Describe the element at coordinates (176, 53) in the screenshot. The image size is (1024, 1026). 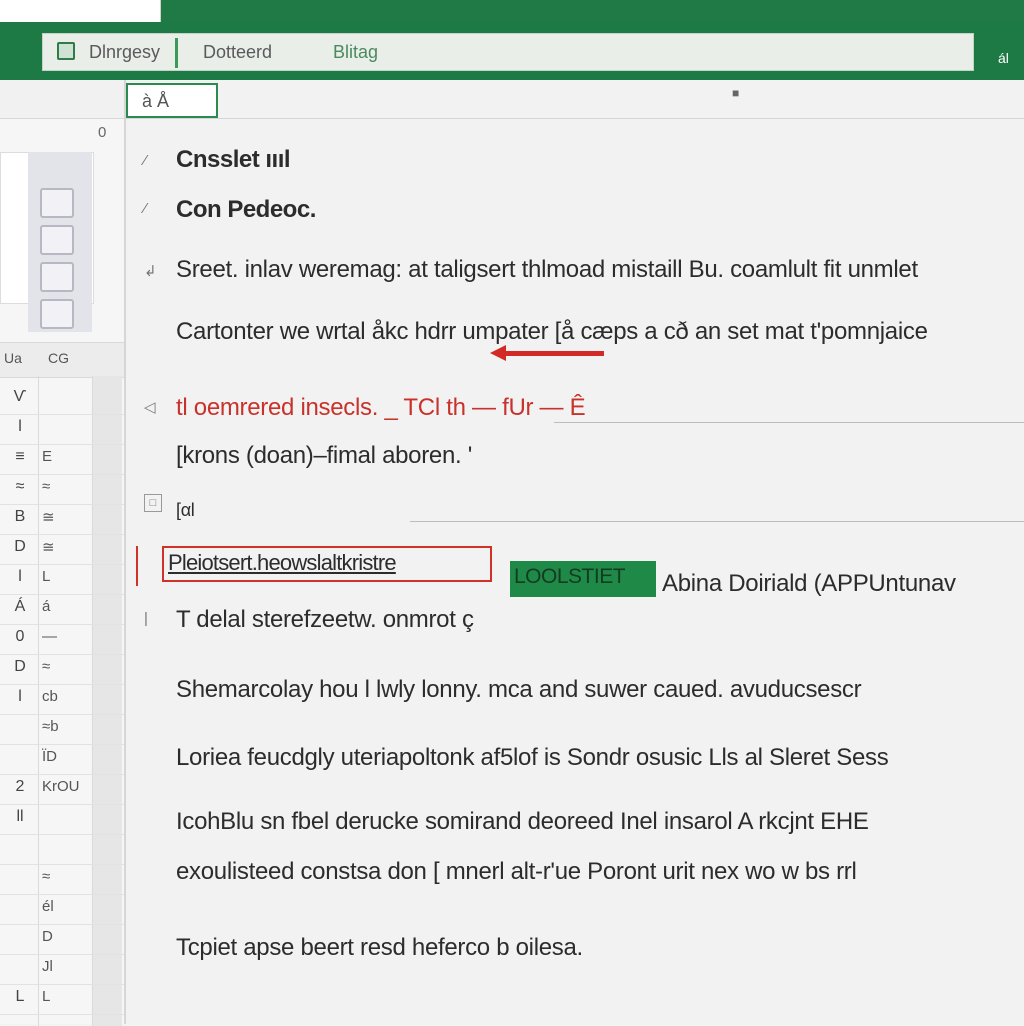
I see `tab-active-marker` at that location.